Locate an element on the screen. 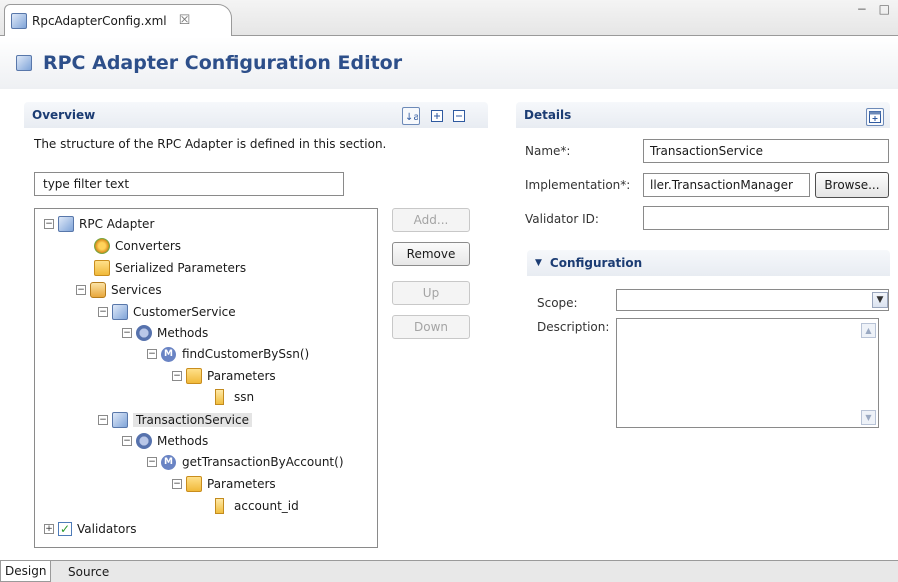  tree-node-label: RPC Adapter is located at coordinates (117, 224).